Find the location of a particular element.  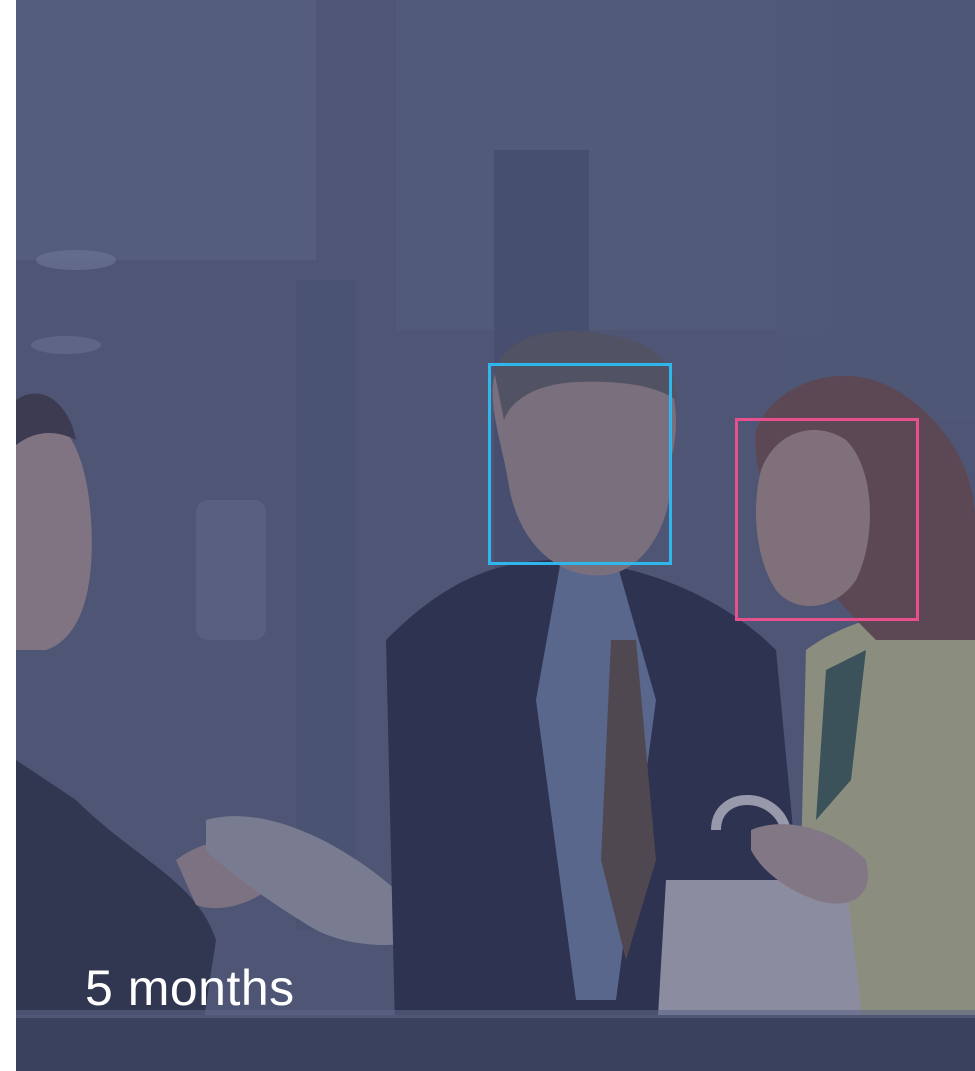

duration-caption: 5 months is located at coordinates (190, 988).